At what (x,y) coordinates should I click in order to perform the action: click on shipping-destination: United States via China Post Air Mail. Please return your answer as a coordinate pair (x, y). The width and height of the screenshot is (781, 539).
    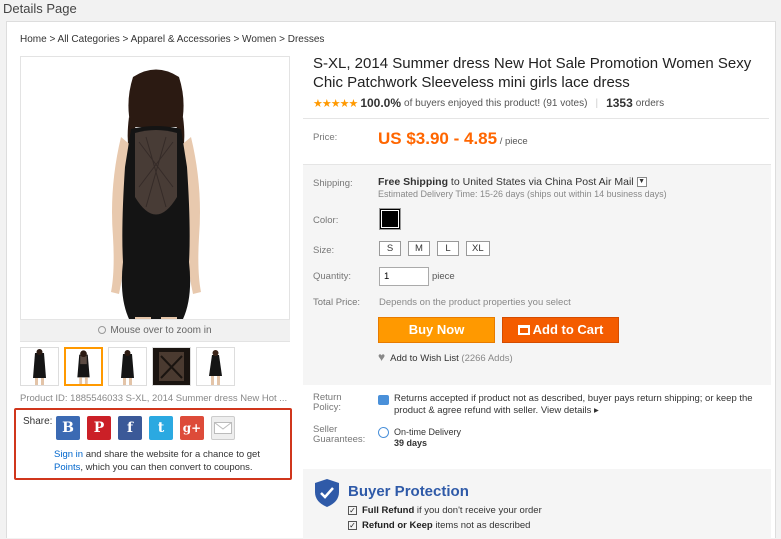
    Looking at the image, I should click on (548, 182).